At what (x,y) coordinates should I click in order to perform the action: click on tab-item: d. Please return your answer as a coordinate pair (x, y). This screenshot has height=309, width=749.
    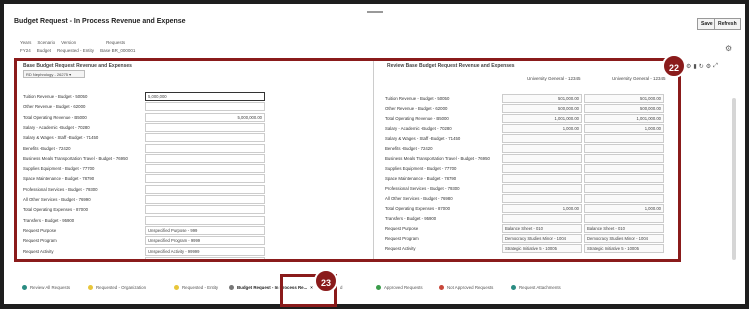
    Looking at the image, I should click on (341, 287).